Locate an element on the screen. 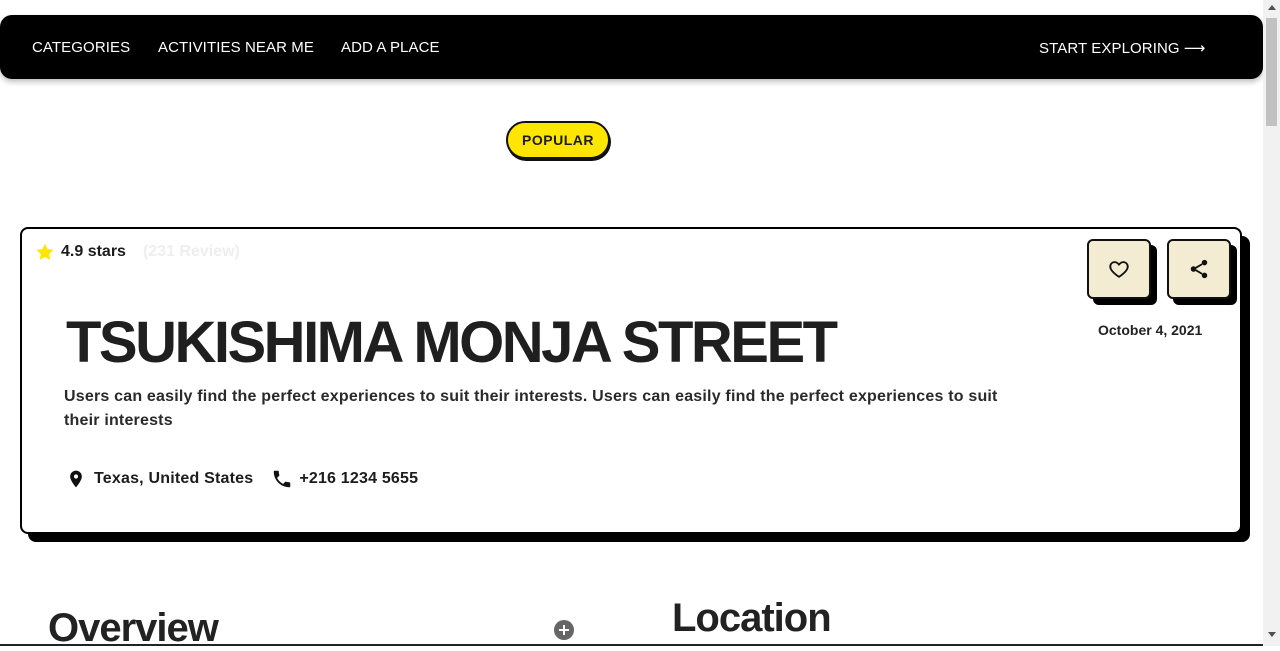  vertical-scrollbar is located at coordinates (1271, 323).